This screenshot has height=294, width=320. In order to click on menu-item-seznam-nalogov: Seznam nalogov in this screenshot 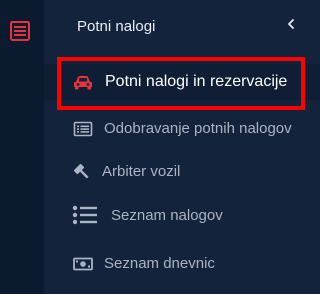, I will do `click(182, 216)`.